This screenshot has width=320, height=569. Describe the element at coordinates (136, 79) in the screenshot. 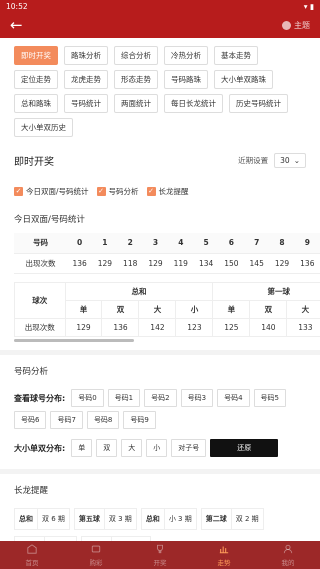

I see `analysis-tag: 形态走势` at that location.